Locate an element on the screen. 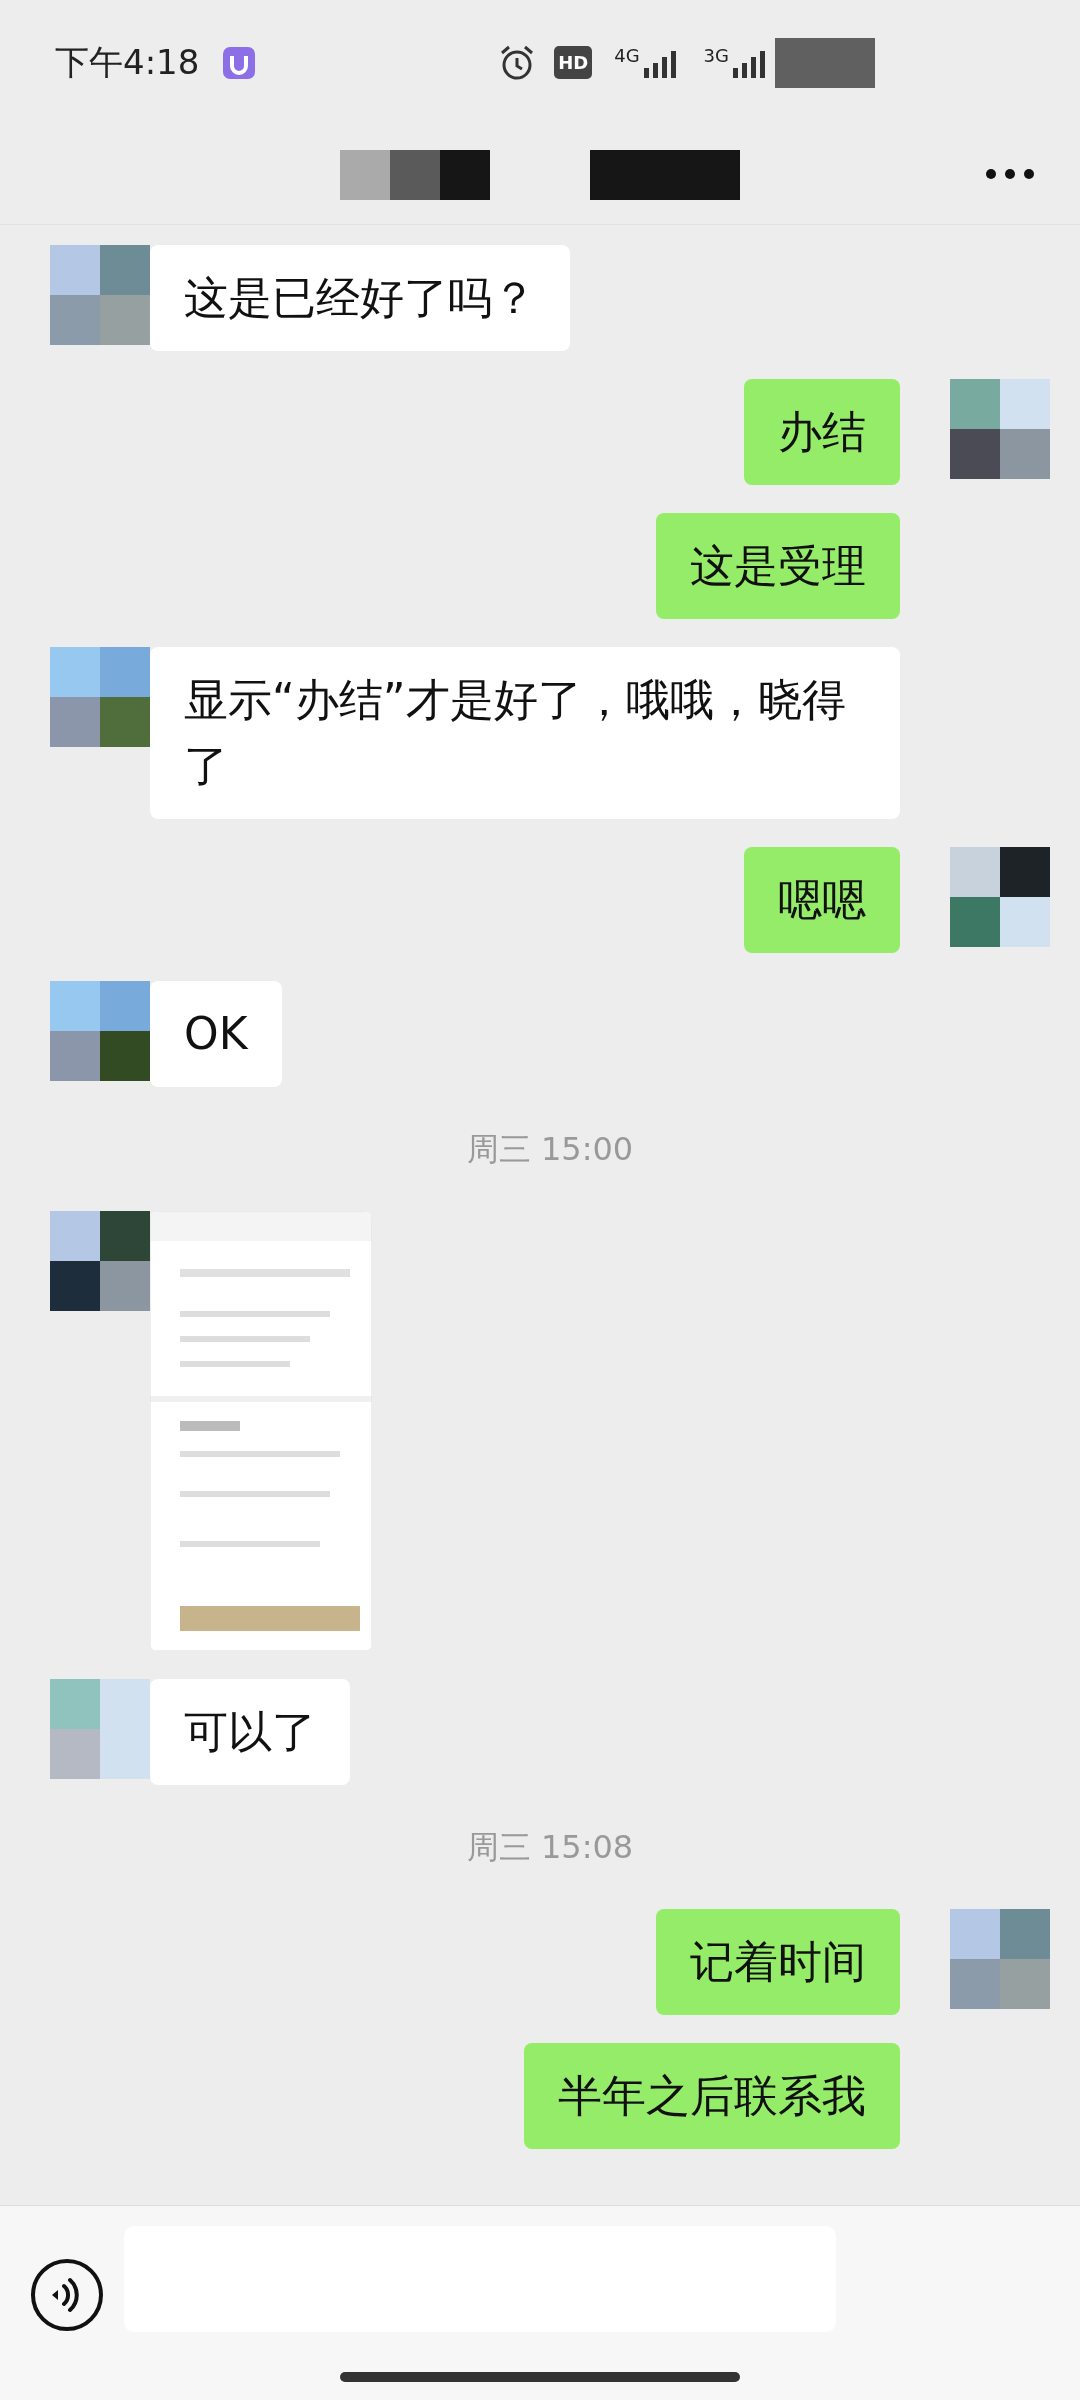 The image size is (1080, 2400). network-label: 4G is located at coordinates (627, 56).